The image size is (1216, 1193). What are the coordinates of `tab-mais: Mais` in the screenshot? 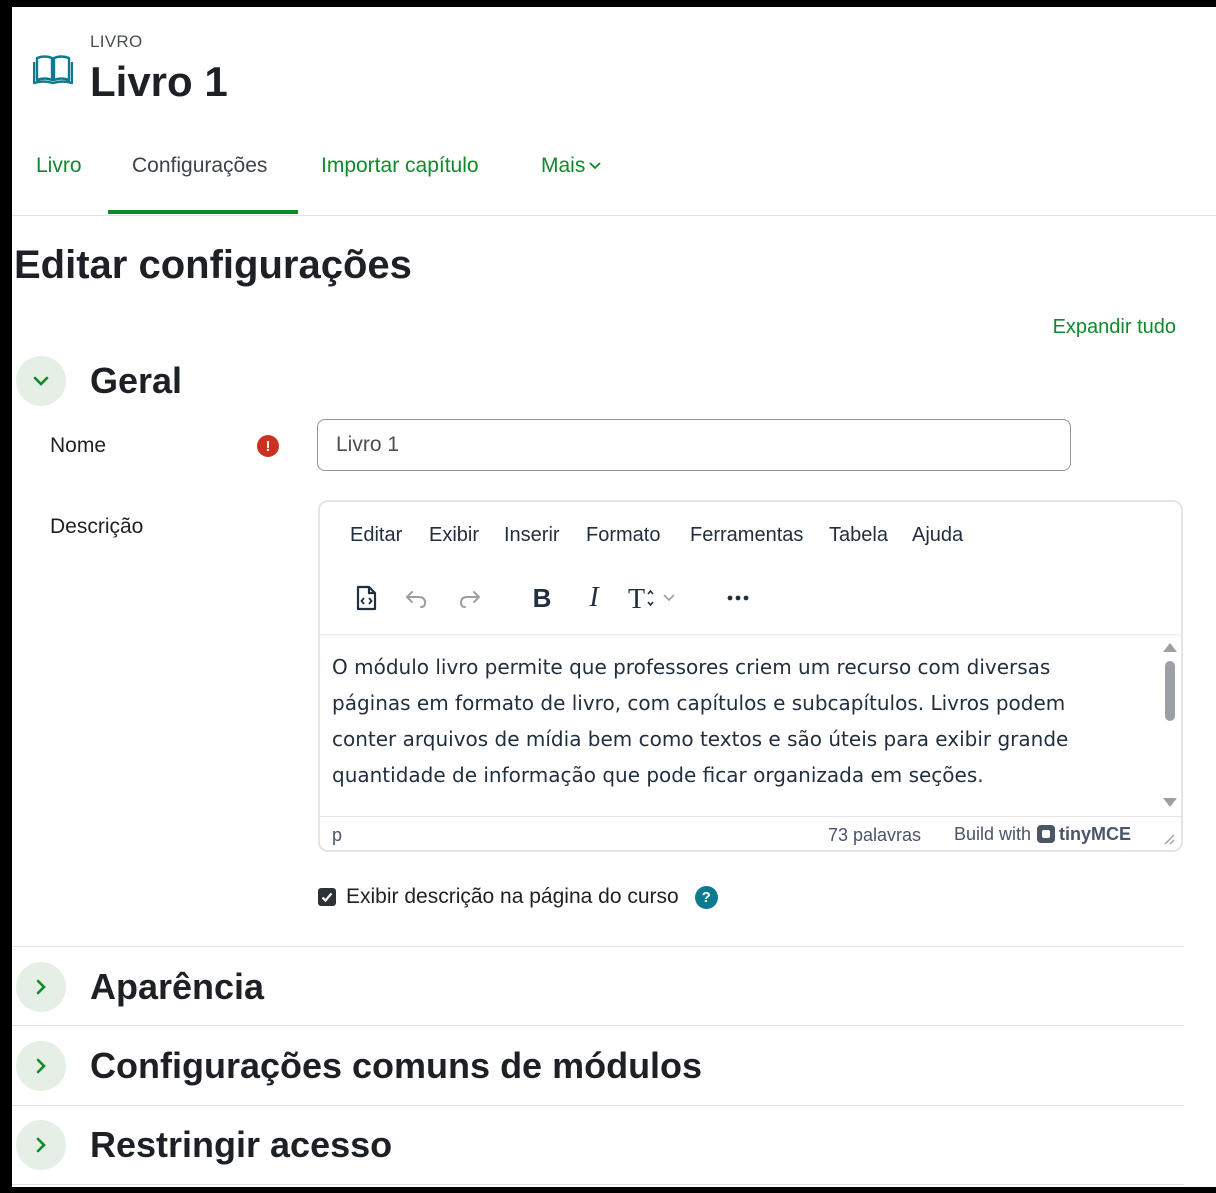 It's located at (571, 166).